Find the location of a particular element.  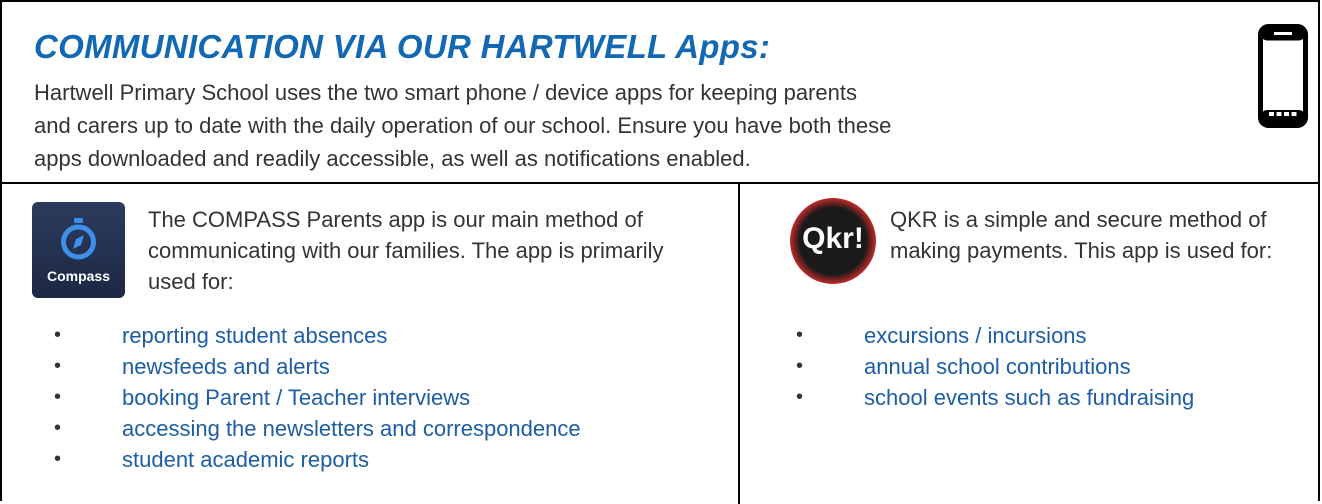

compass-app-icon: Compass is located at coordinates (78, 250).